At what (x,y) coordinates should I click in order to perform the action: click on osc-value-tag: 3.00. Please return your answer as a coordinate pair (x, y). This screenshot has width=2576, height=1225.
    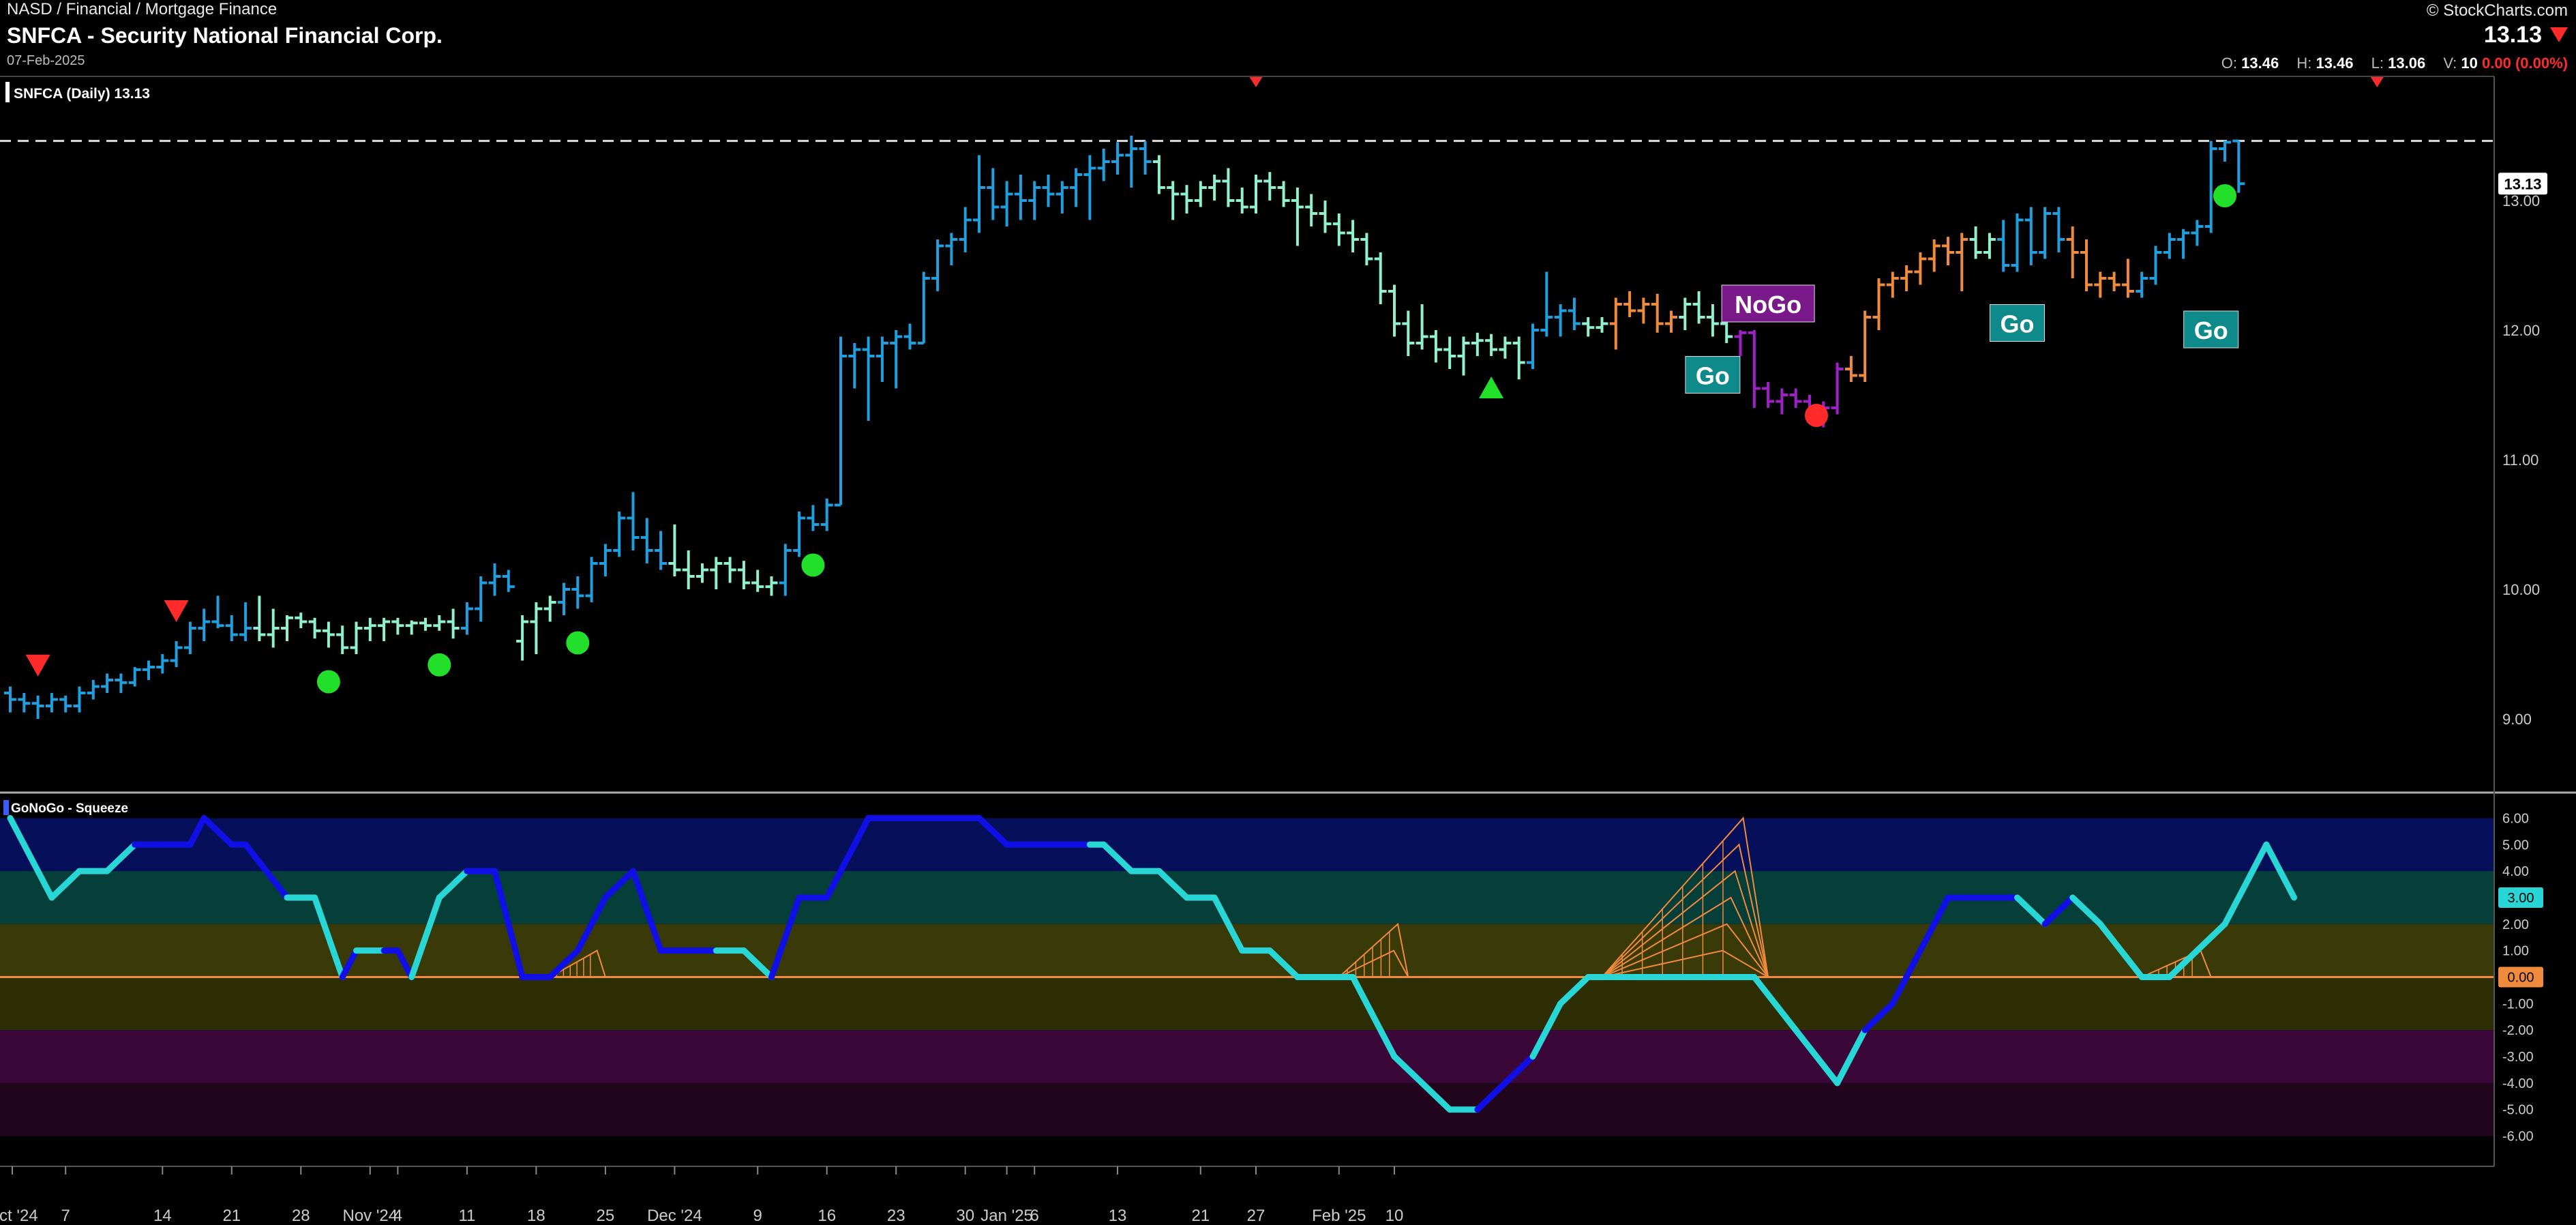
    Looking at the image, I should click on (2521, 898).